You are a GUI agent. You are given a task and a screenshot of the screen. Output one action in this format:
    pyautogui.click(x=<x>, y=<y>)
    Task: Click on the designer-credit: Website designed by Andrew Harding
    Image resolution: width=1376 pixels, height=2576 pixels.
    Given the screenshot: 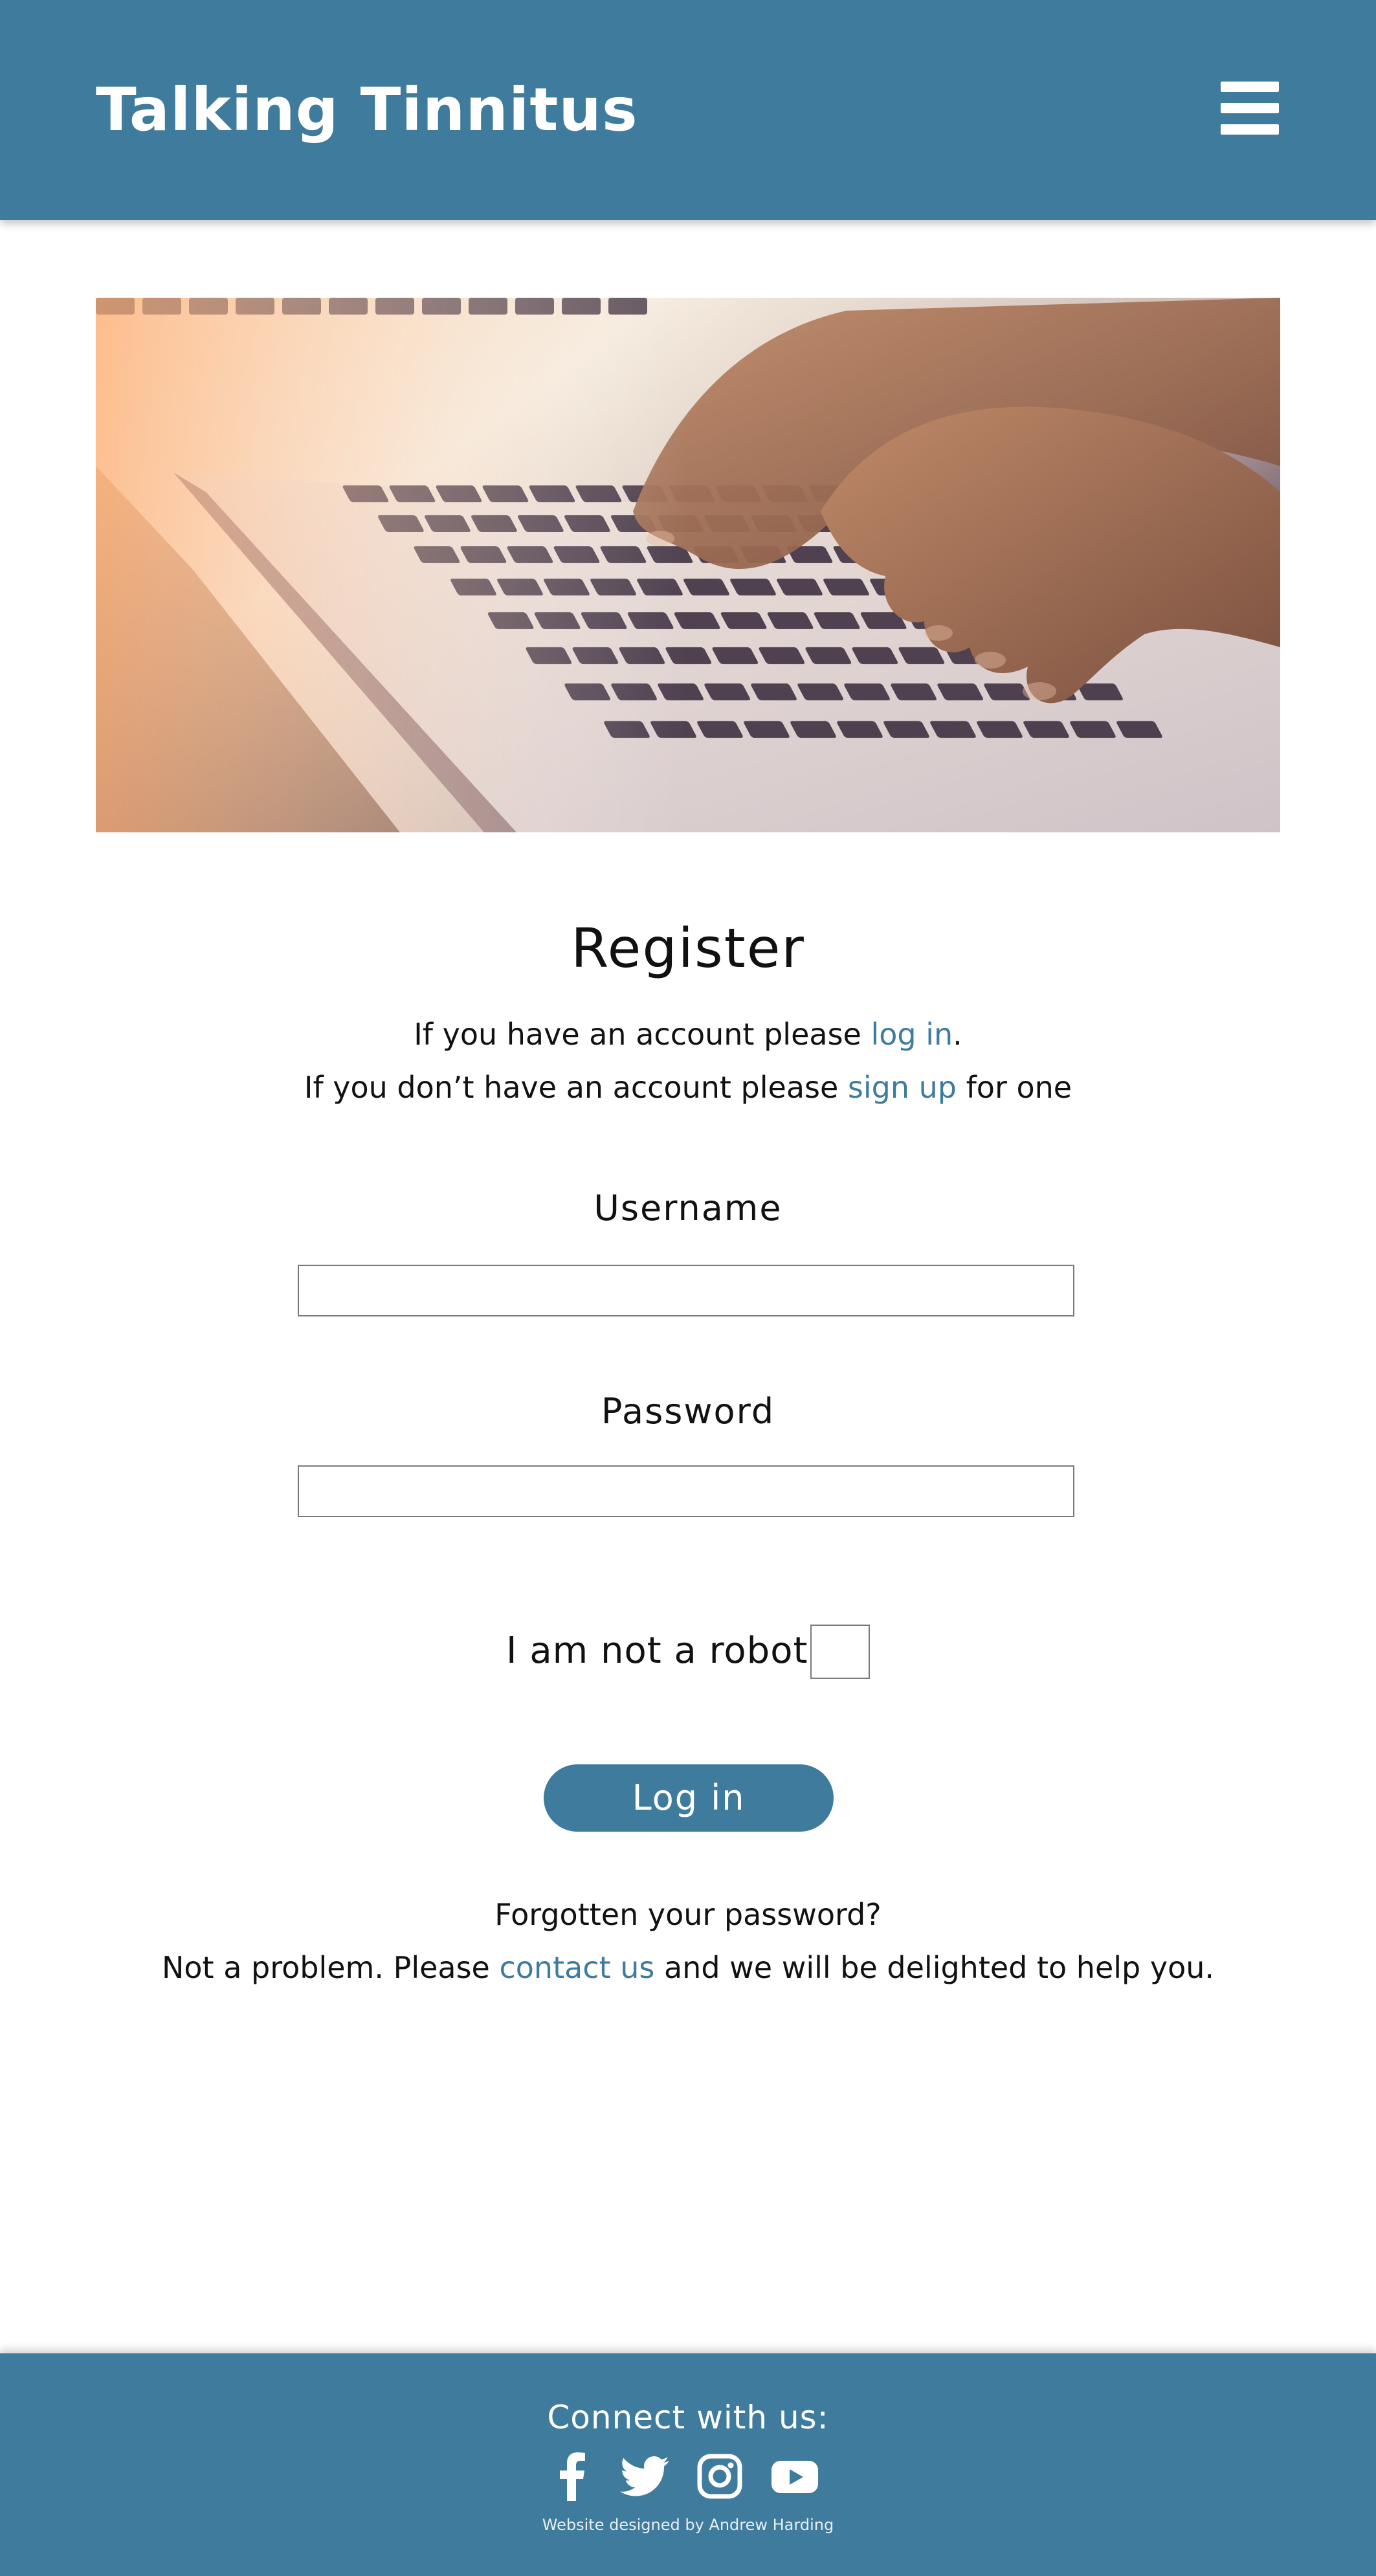 What is the action you would take?
    pyautogui.click(x=688, y=2525)
    